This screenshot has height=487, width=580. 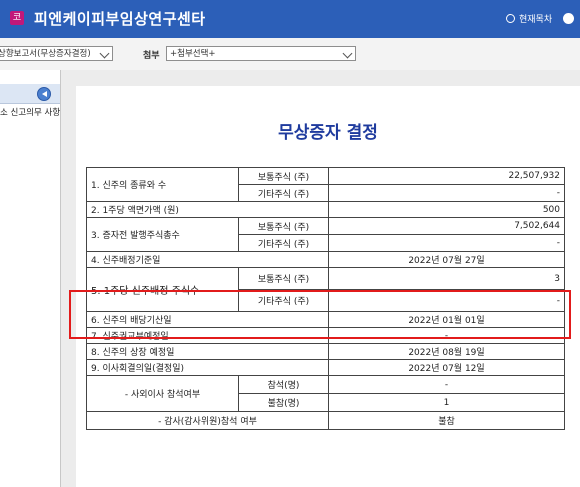 What do you see at coordinates (283, 384) in the screenshot?
I see `cell-attend: 참석(명)` at bounding box center [283, 384].